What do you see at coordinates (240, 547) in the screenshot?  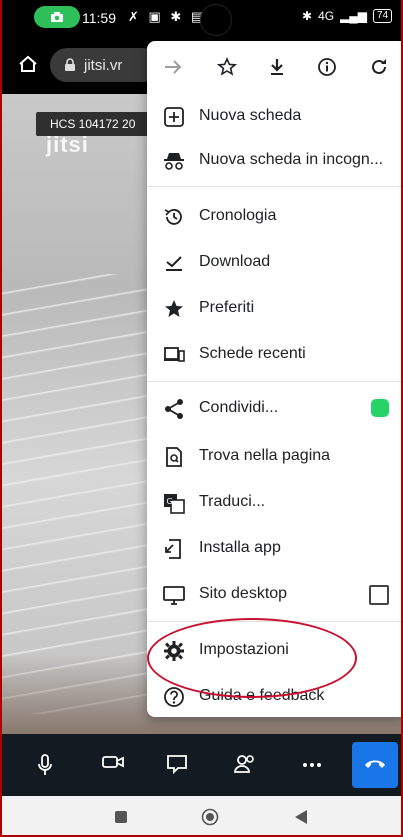 I see `menu-item-label: Installa app` at bounding box center [240, 547].